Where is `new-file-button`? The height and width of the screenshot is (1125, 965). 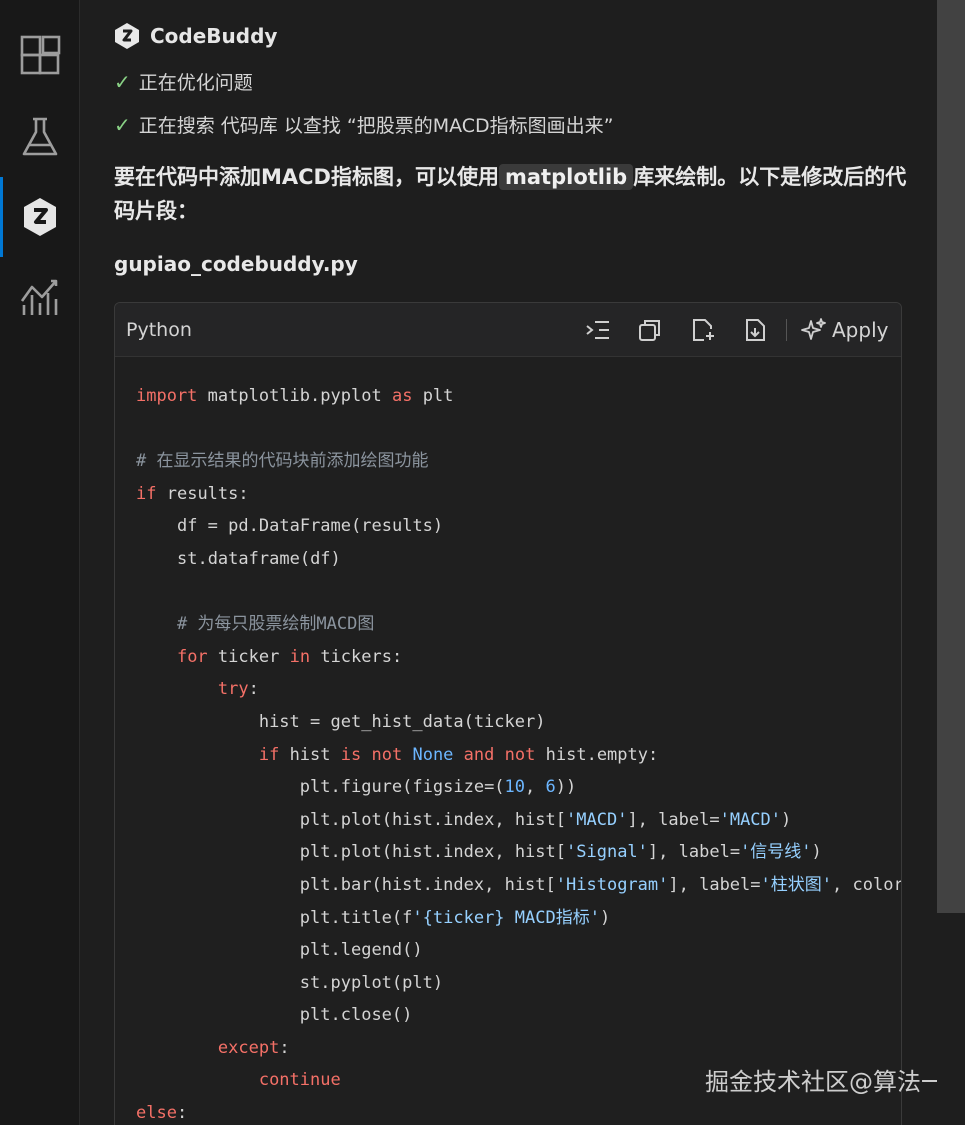 new-file-button is located at coordinates (703, 330).